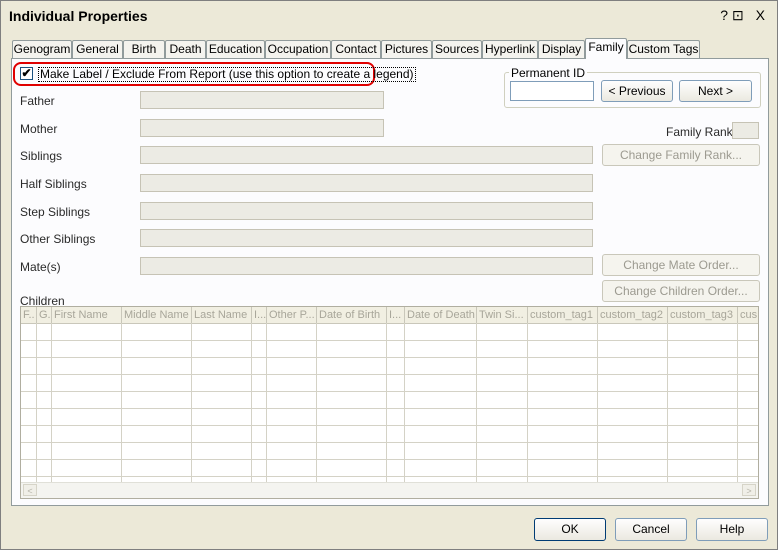 The width and height of the screenshot is (778, 550). What do you see at coordinates (703, 315) in the screenshot?
I see `column-header: custom_tag3` at bounding box center [703, 315].